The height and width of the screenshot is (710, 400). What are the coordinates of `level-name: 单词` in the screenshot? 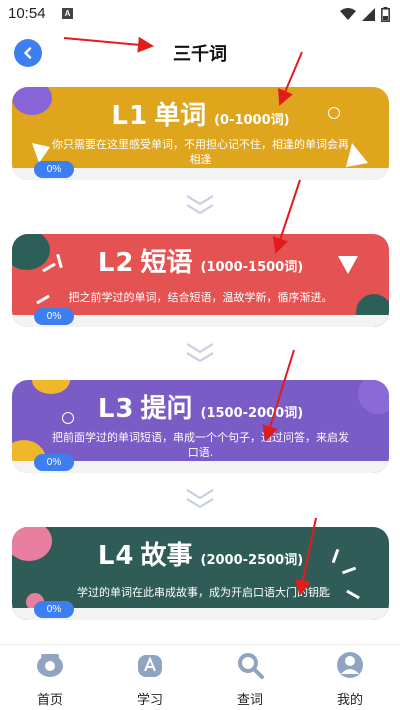 It's located at (180, 116).